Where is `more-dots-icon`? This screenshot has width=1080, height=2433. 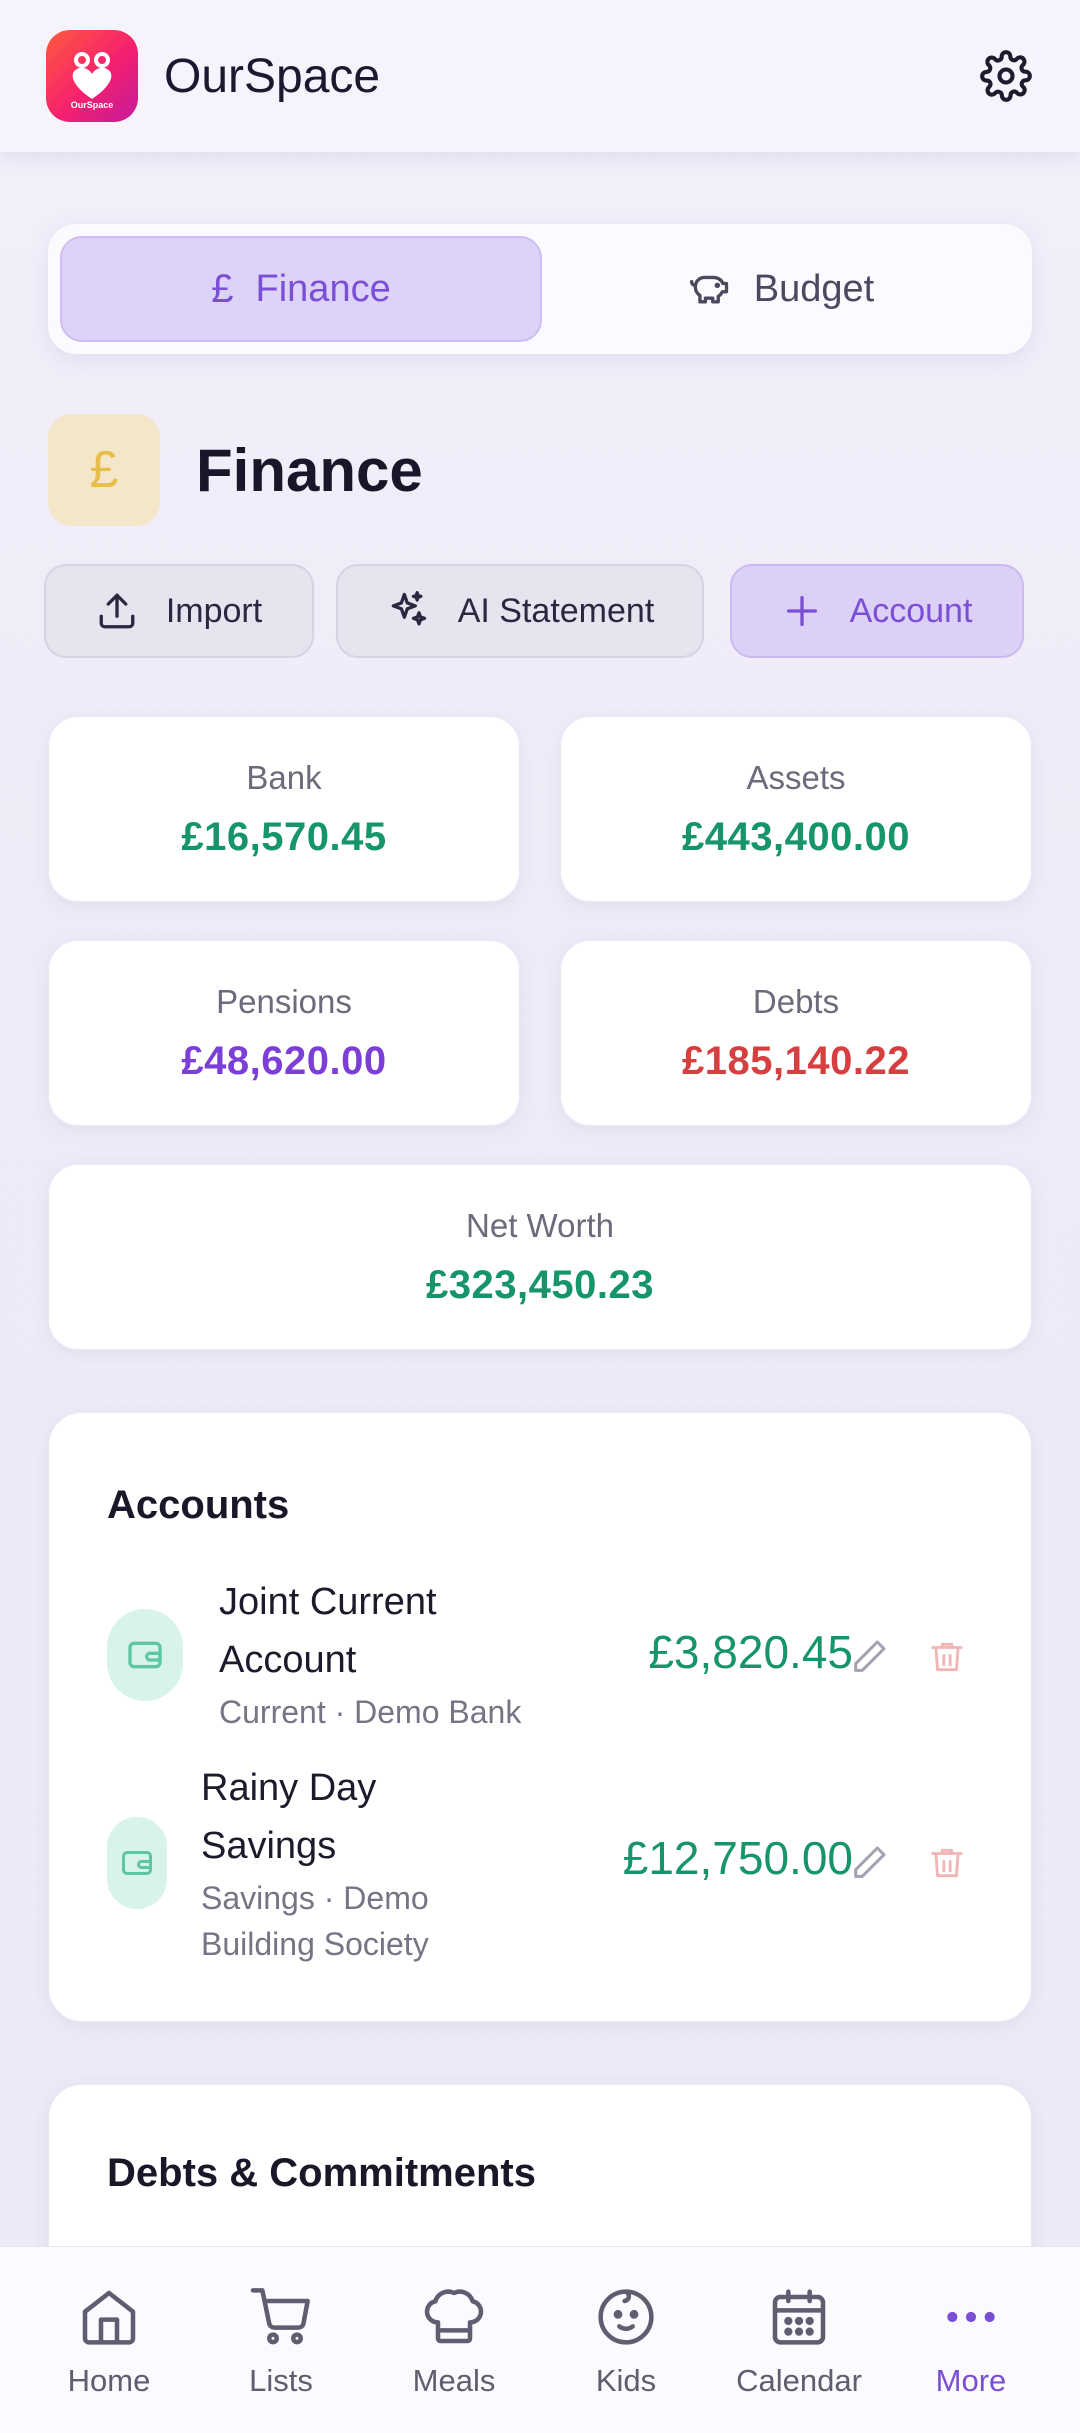
more-dots-icon is located at coordinates (971, 2317).